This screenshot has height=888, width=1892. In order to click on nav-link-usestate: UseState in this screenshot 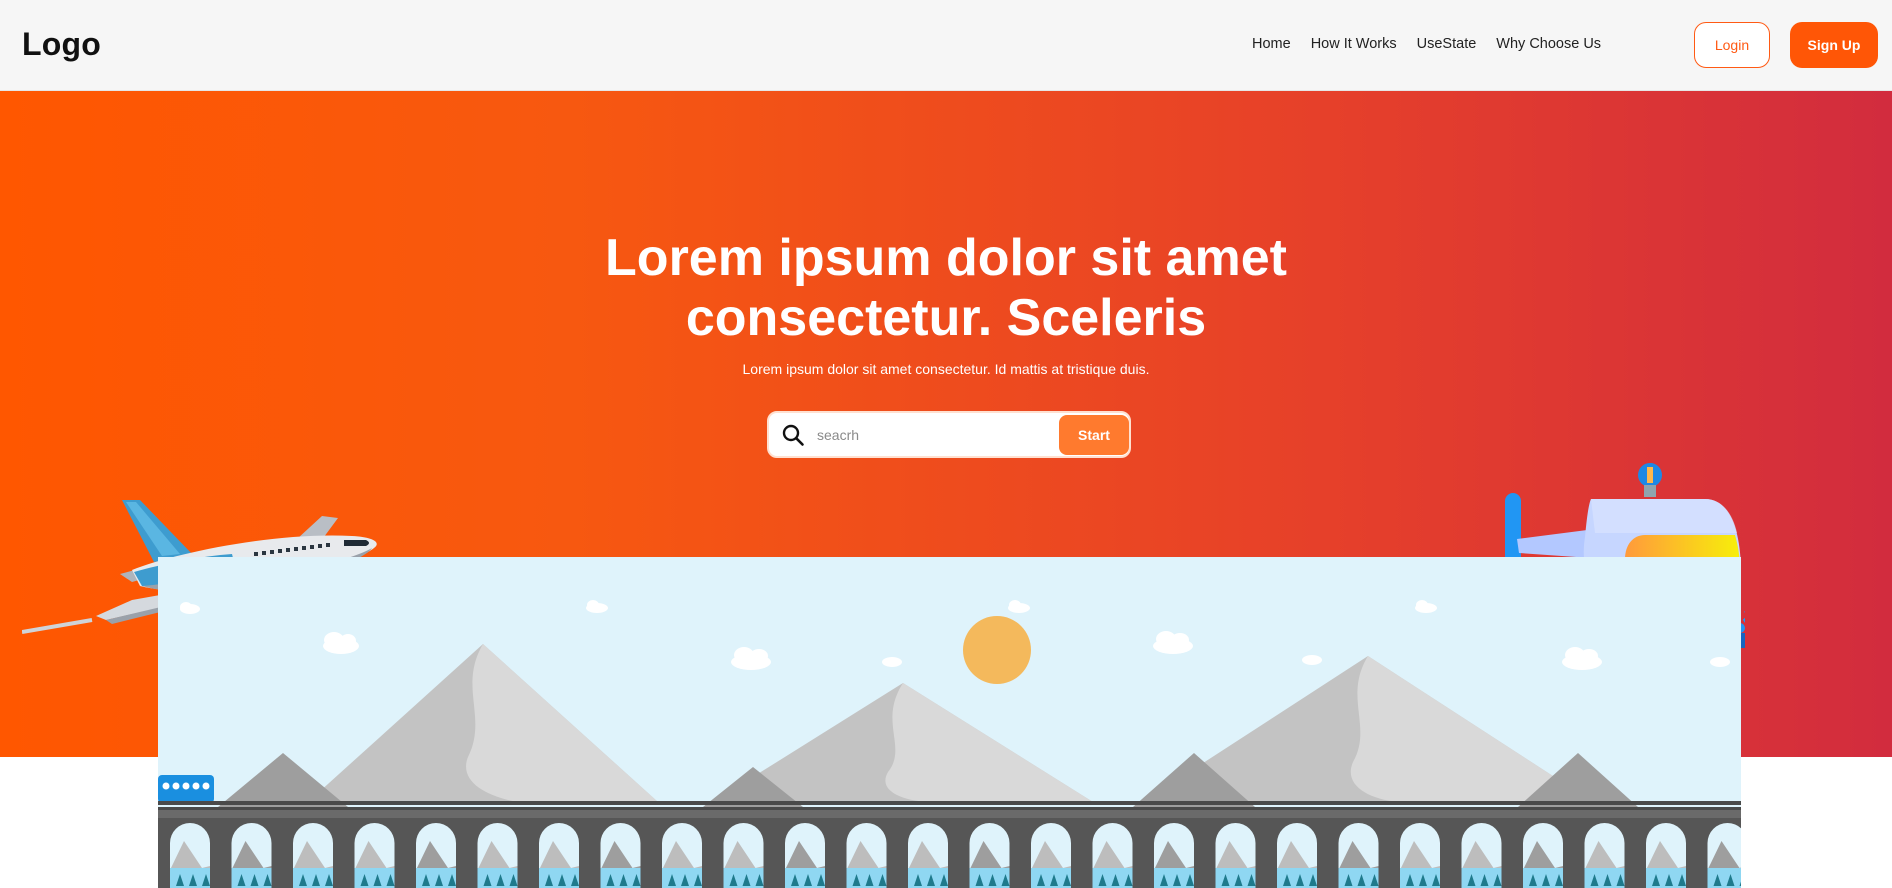, I will do `click(1447, 44)`.